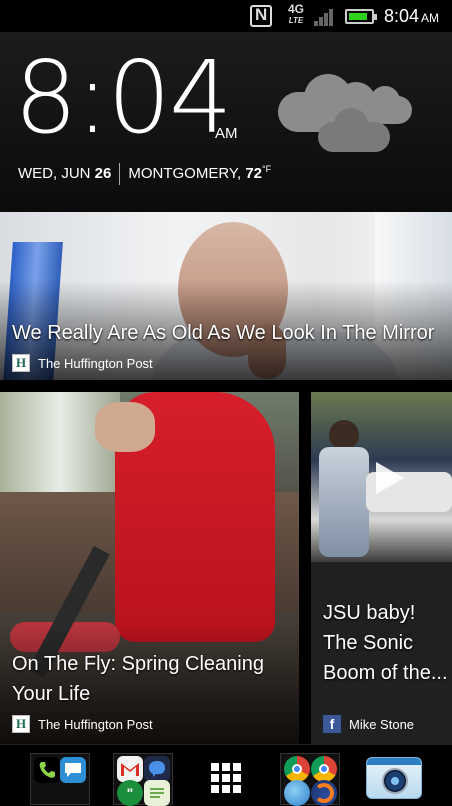 This screenshot has width=452, height=806. I want to click on chrome-beta-icon, so click(297, 769).